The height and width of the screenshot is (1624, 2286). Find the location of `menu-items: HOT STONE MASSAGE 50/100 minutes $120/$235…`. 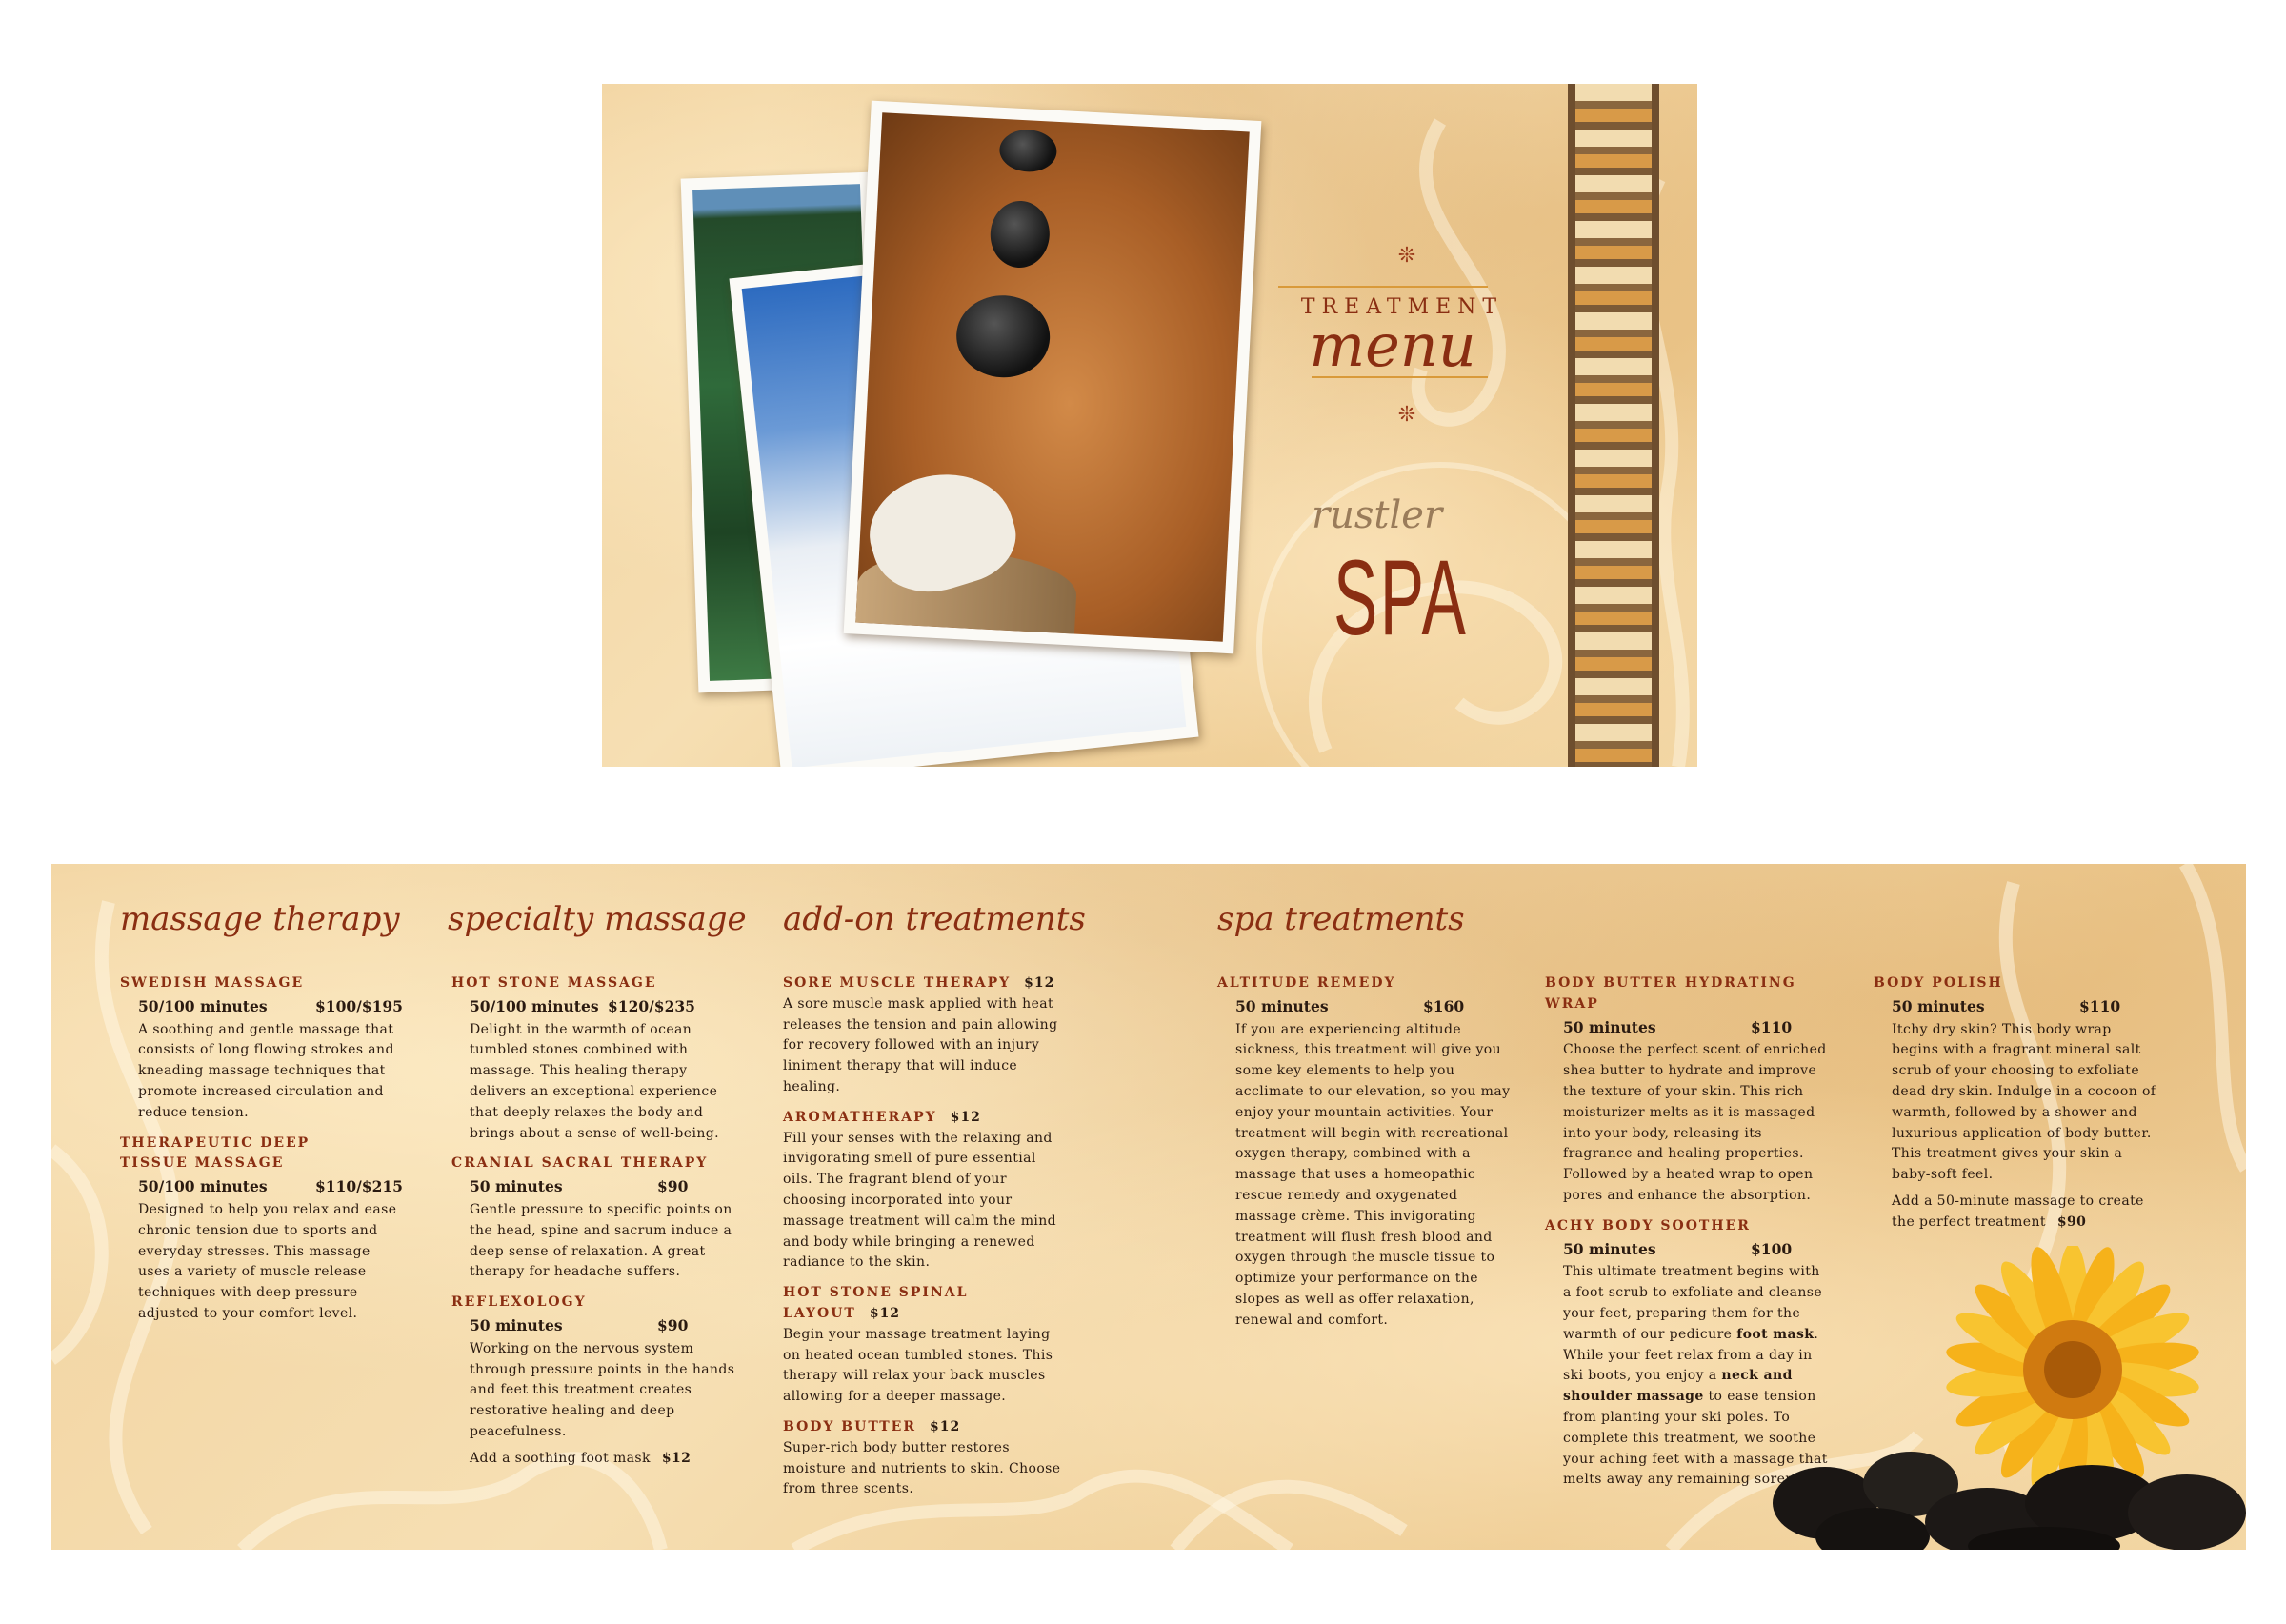

menu-items: HOT STONE MASSAGE 50/100 minutes $120/$235… is located at coordinates (594, 1221).